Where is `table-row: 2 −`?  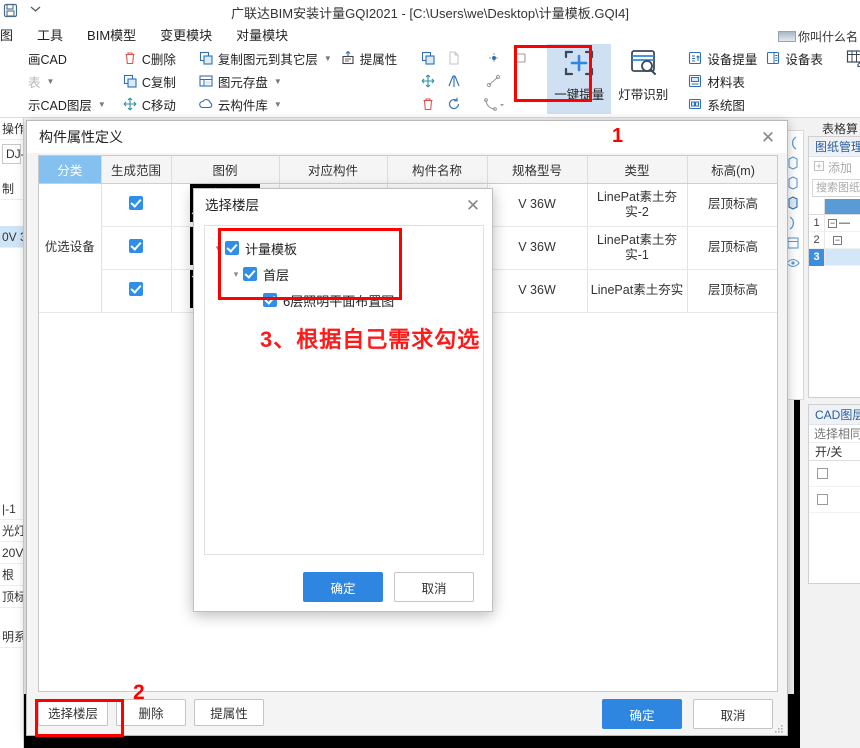
table-row: 2 − is located at coordinates (834, 240).